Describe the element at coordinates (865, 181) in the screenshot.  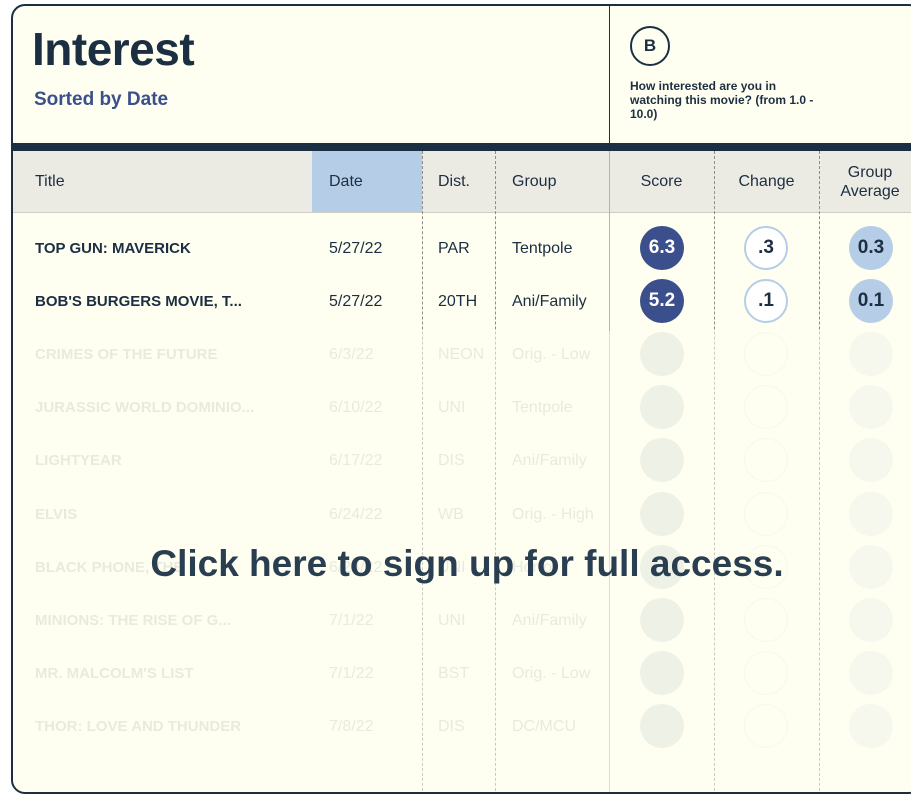
I see `col-header-group-average: Group Average` at that location.